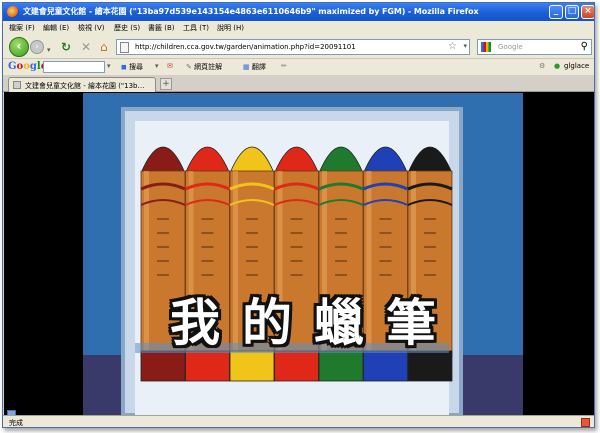 The image size is (600, 433). What do you see at coordinates (104, 47) in the screenshot?
I see `home-button: ⌂` at bounding box center [104, 47].